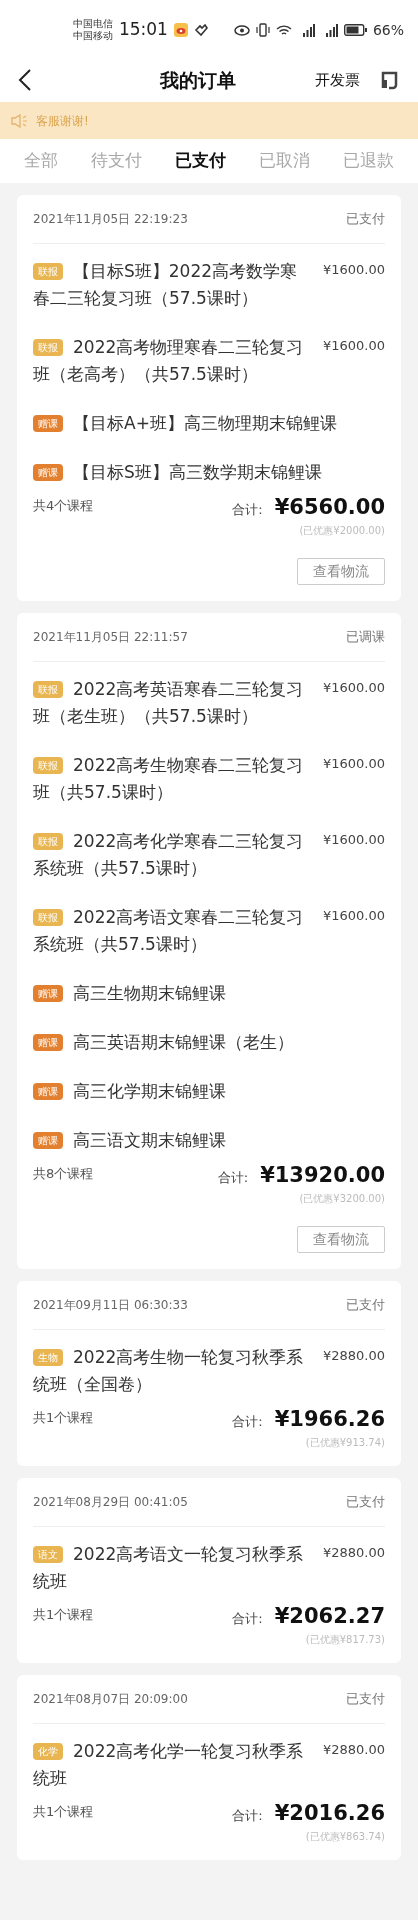 The width and height of the screenshot is (418, 1920). What do you see at coordinates (329, 1419) in the screenshot?
I see `total-amount: ¥1966.26` at bounding box center [329, 1419].